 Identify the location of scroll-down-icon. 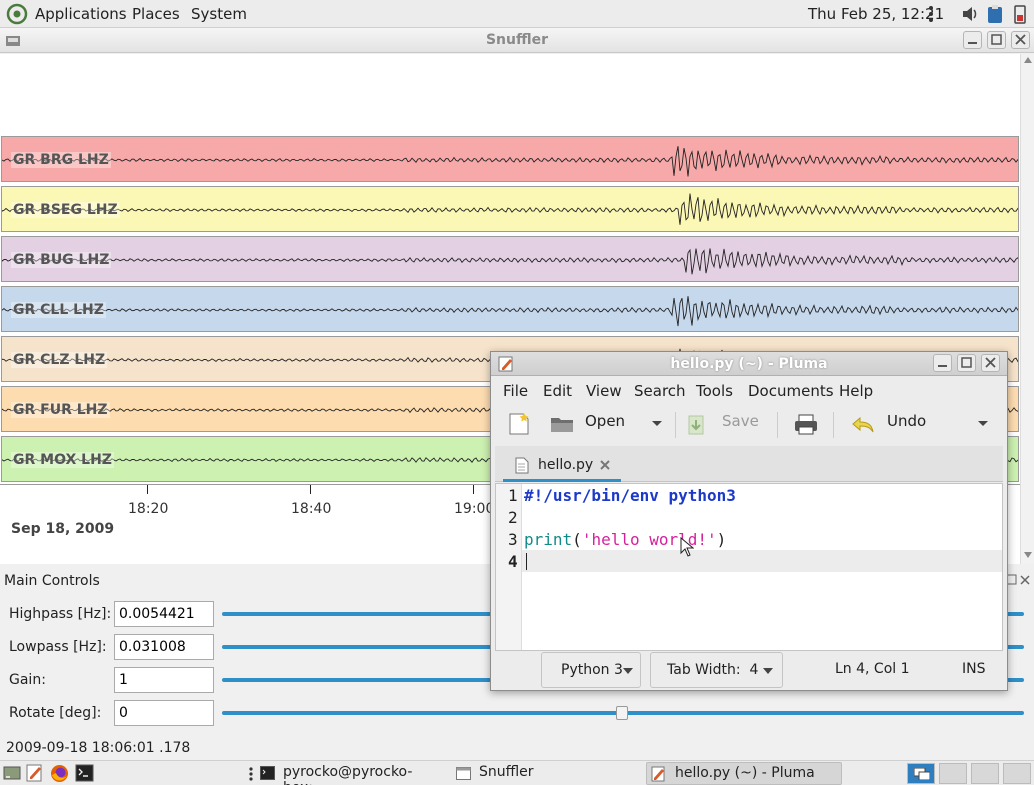
(1028, 555).